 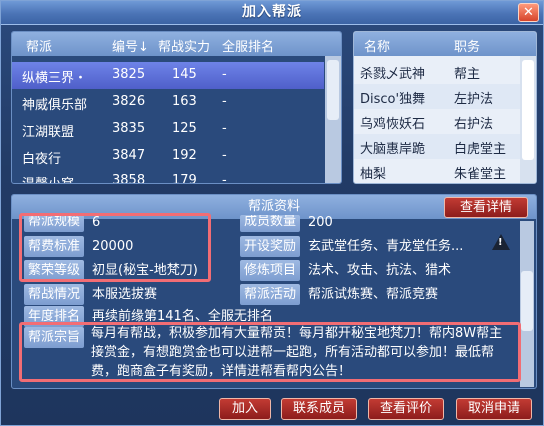 I want to click on member-name: 杀戮乄武神, so click(x=393, y=74).